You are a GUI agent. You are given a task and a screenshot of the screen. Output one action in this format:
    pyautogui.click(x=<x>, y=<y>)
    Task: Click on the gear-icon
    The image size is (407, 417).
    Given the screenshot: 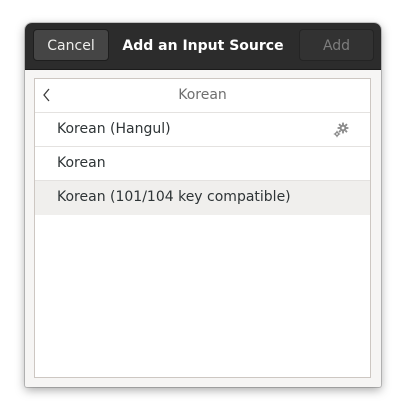 What is the action you would take?
    pyautogui.click(x=341, y=130)
    